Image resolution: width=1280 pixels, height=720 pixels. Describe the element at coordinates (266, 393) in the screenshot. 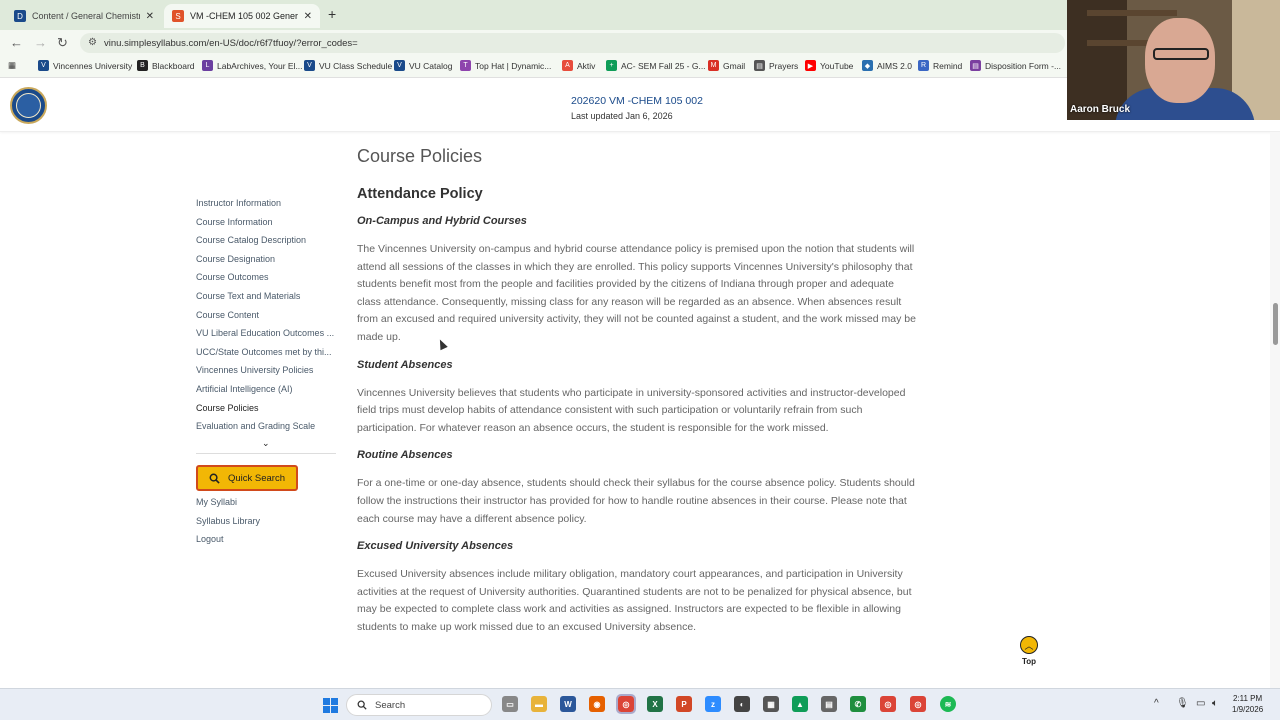

I see `sidebar-item-artificial-intelligence: Artificial Intelligence (AI)` at that location.